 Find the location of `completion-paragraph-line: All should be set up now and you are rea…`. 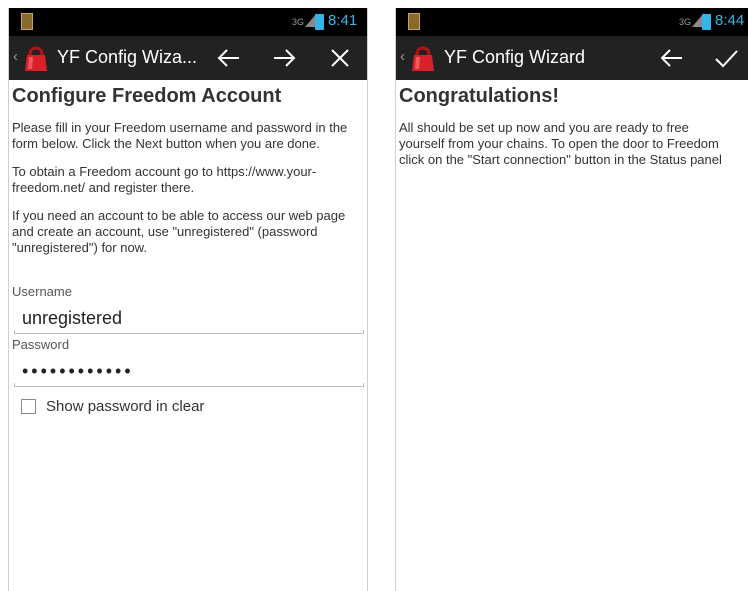

completion-paragraph-line: All should be set up now and you are rea… is located at coordinates (544, 127).